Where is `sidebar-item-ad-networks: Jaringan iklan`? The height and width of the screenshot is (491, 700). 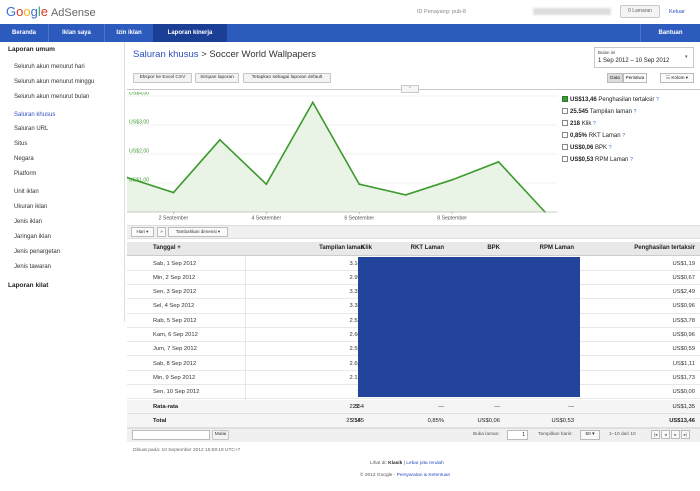
sidebar-item-ad-networks: Jaringan iklan is located at coordinates (32, 237).